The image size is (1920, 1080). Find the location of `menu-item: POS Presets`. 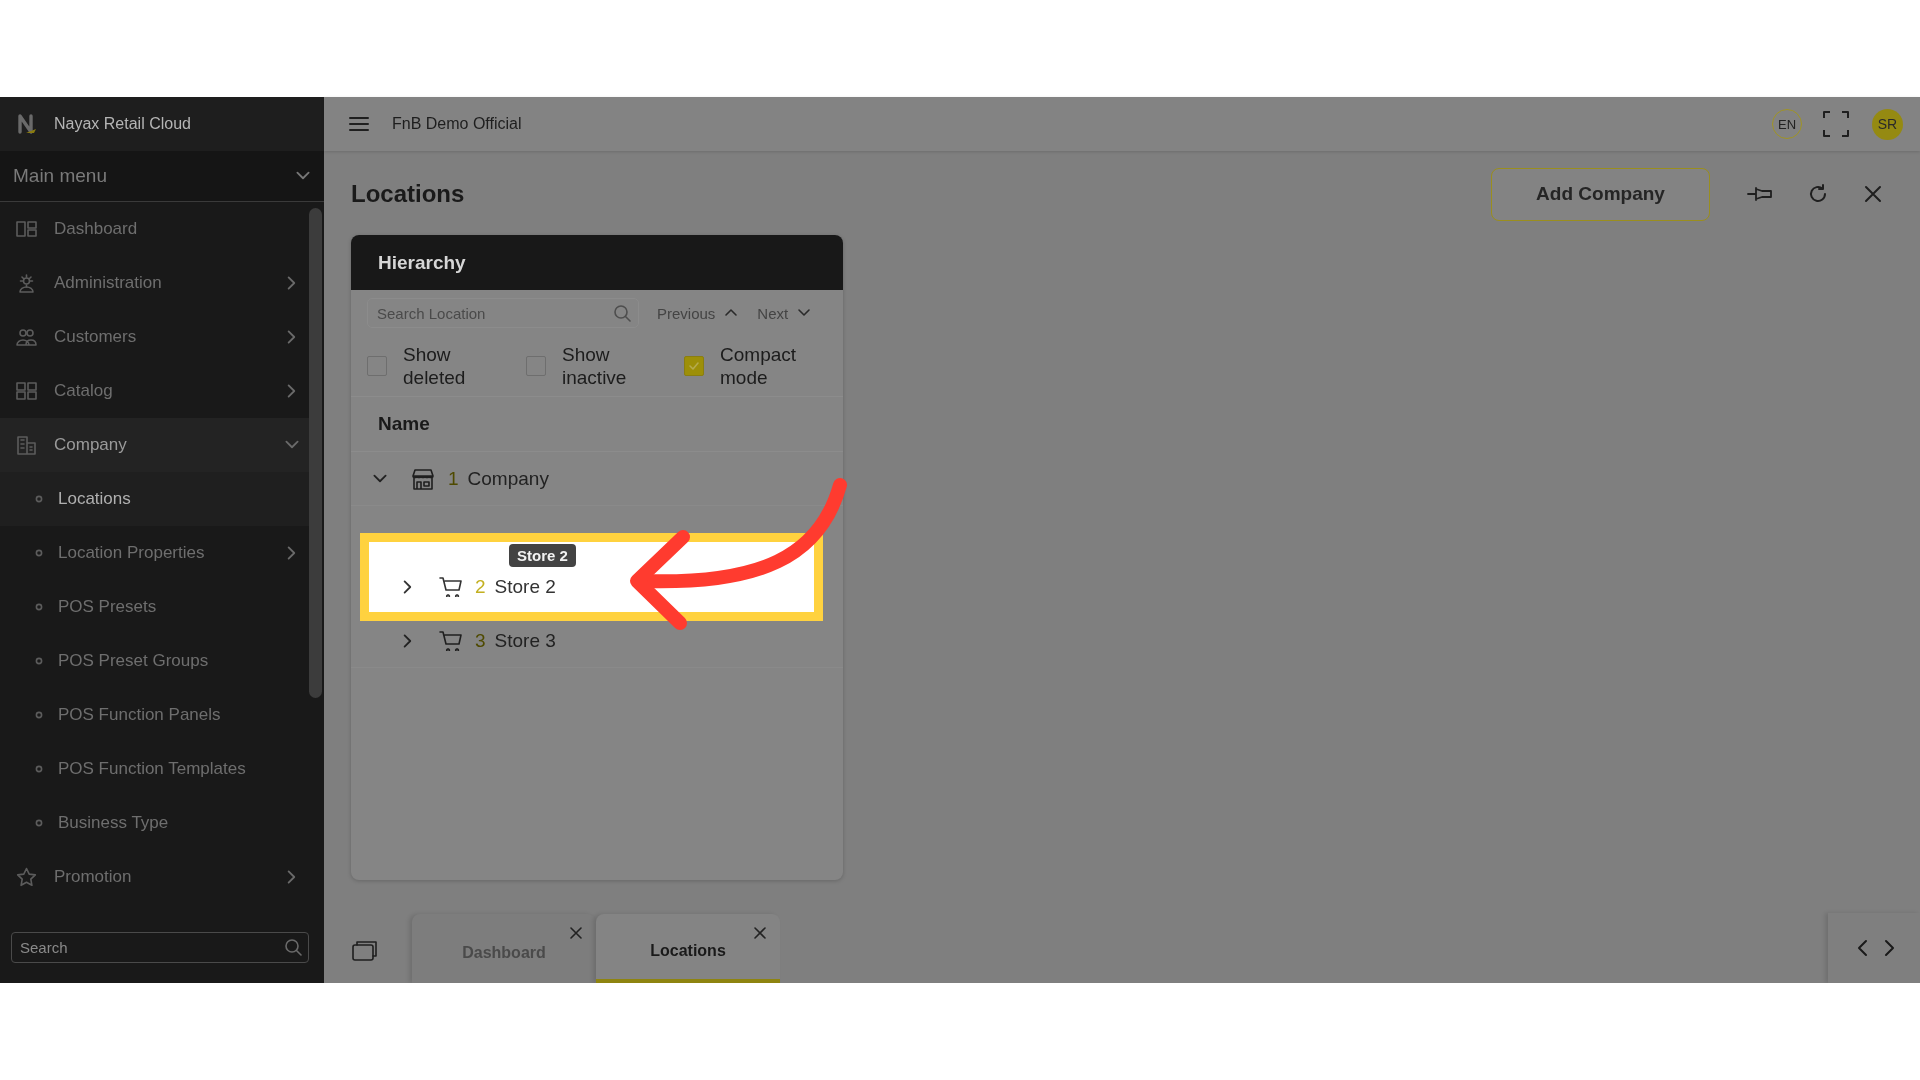

menu-item: POS Presets is located at coordinates (154, 607).